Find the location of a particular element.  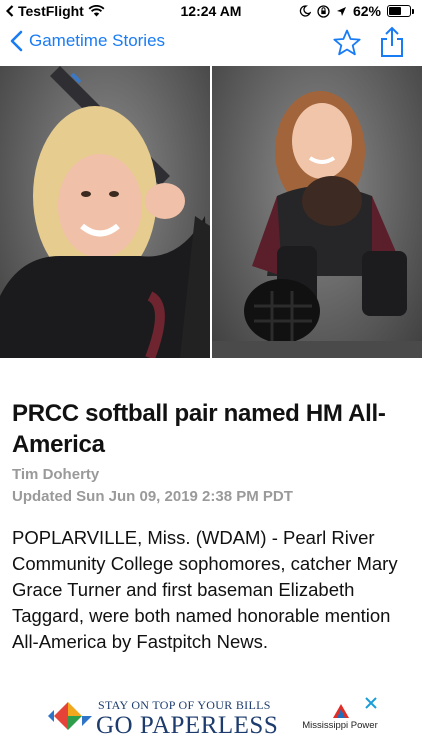

navigation-bar: Gametime Stories is located at coordinates (211, 44).